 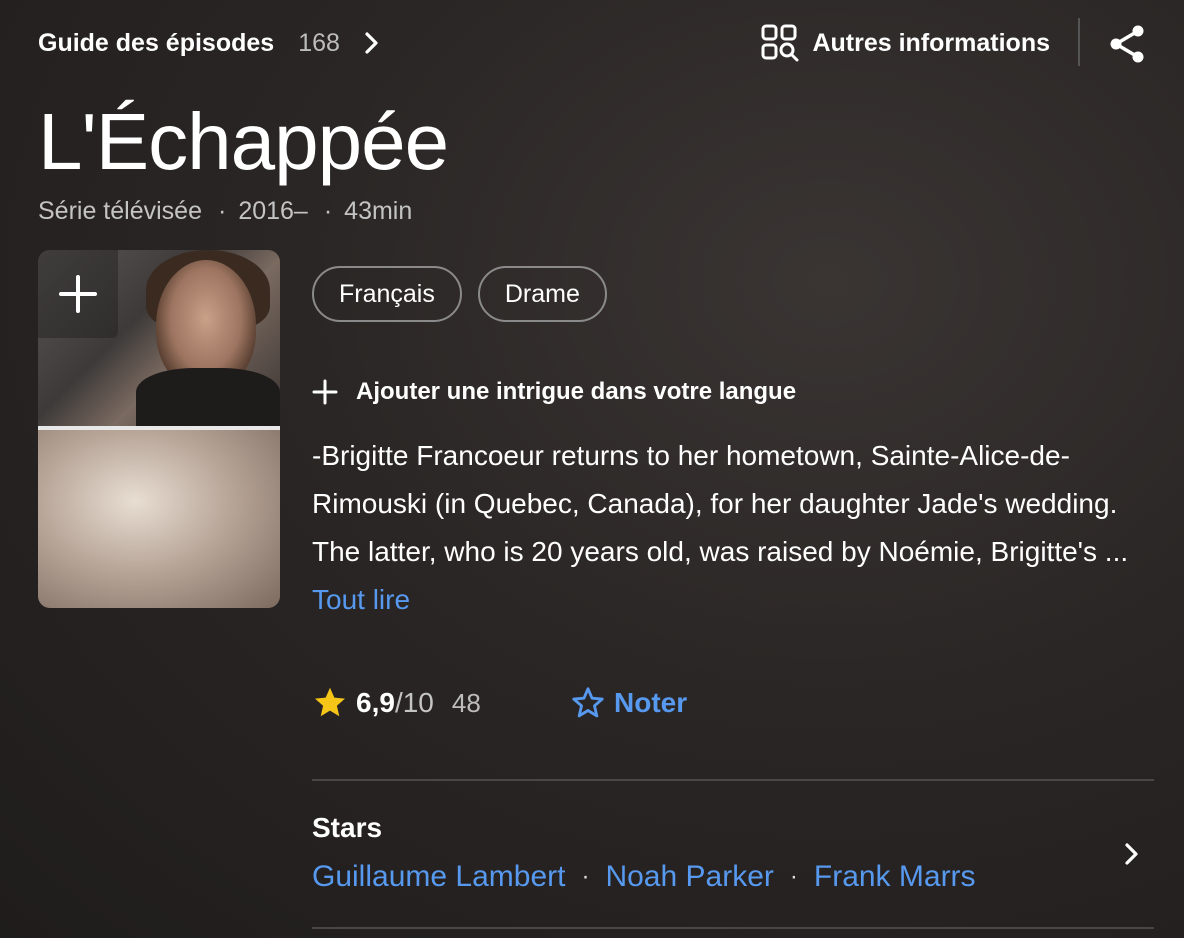 I want to click on rating-votes: 48, so click(x=466, y=702).